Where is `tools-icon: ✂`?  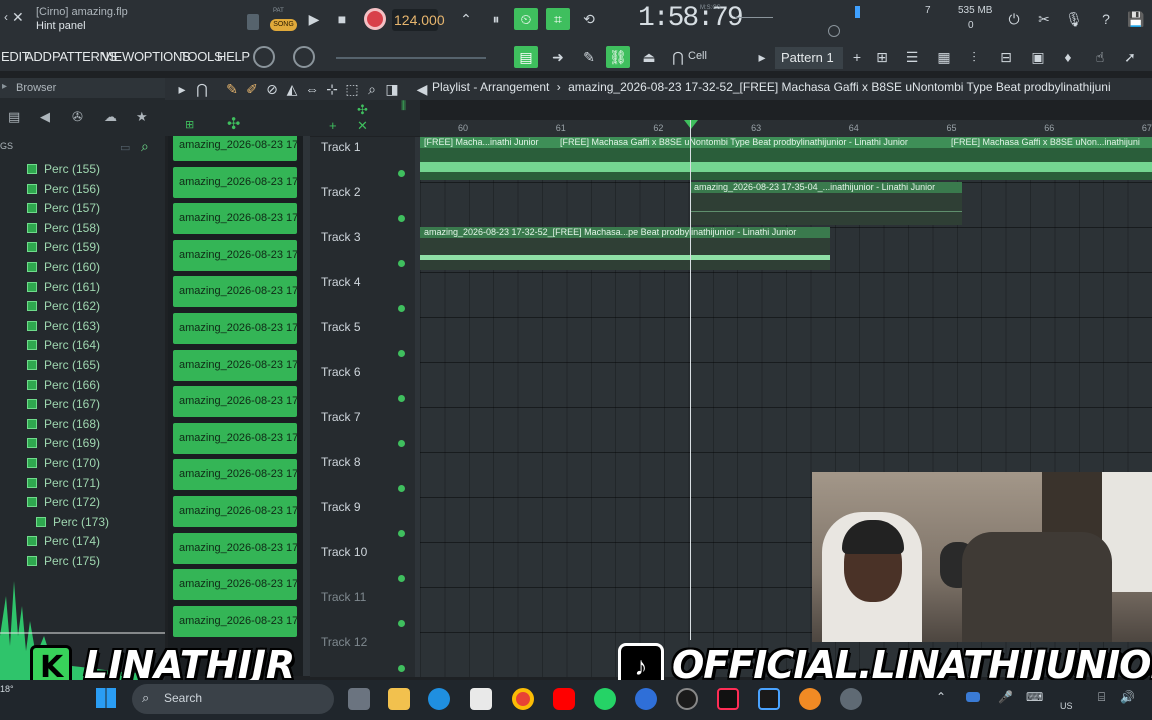 tools-icon: ✂ is located at coordinates (1044, 19).